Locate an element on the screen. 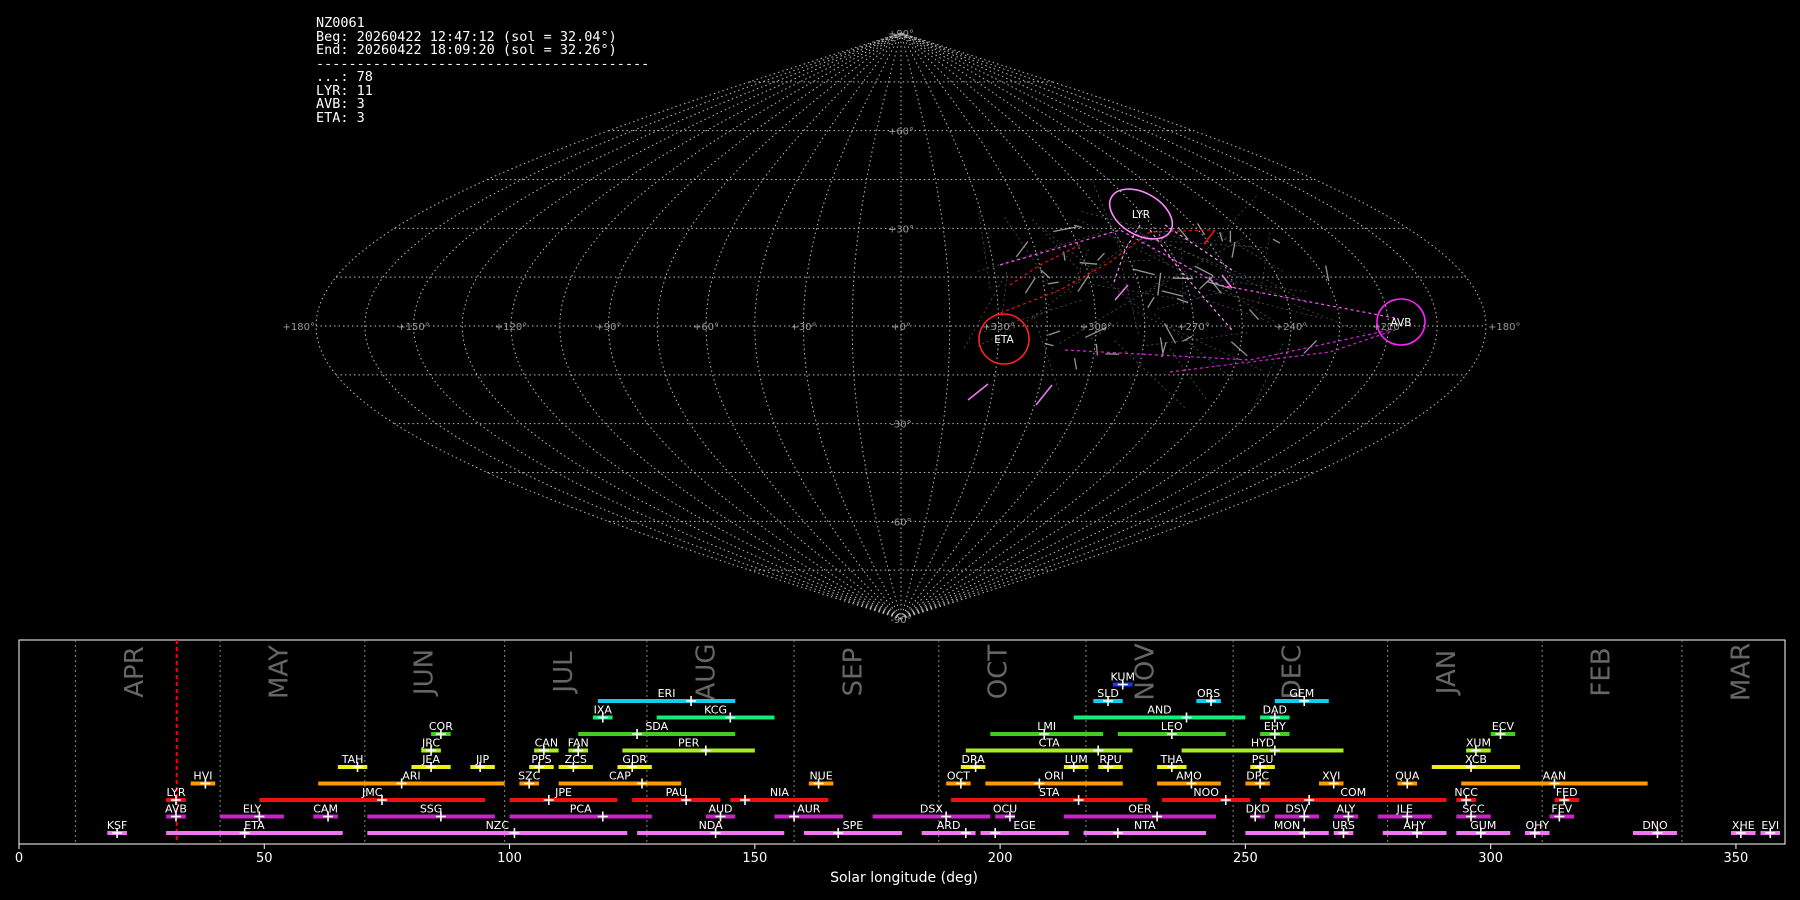 This screenshot has height=900, width=1800. shower-label-tah: TAH is located at coordinates (352, 759).